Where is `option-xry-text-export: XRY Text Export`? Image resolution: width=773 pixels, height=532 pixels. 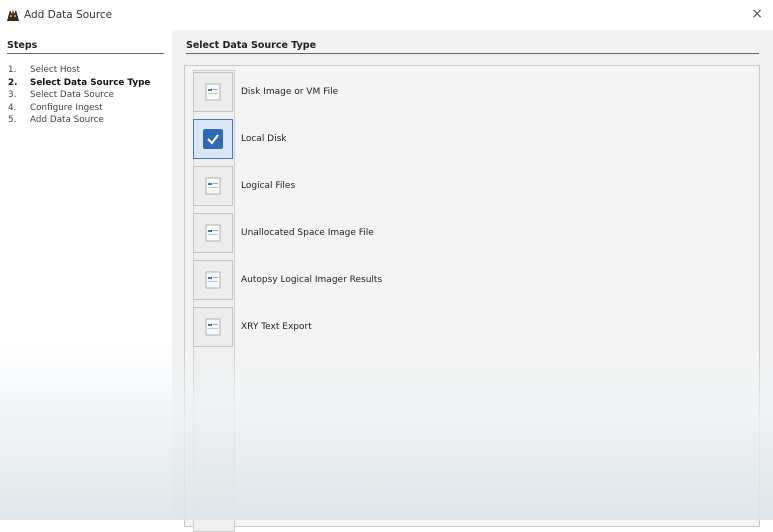 option-xry-text-export: XRY Text Export is located at coordinates (443, 327).